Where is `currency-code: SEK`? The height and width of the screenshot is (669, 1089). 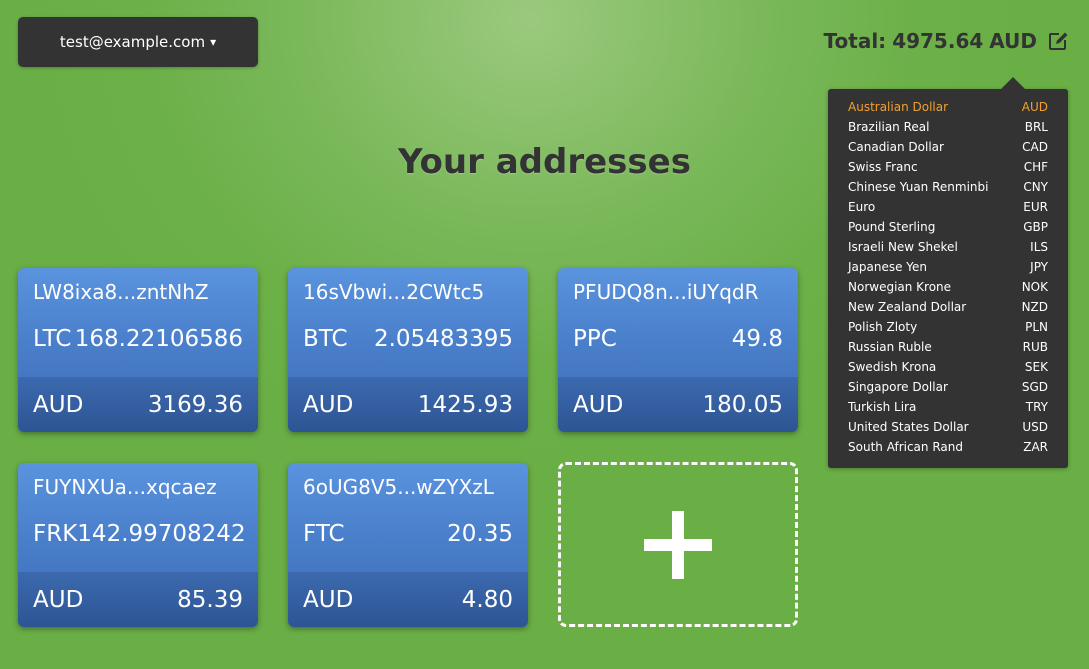 currency-code: SEK is located at coordinates (1036, 367).